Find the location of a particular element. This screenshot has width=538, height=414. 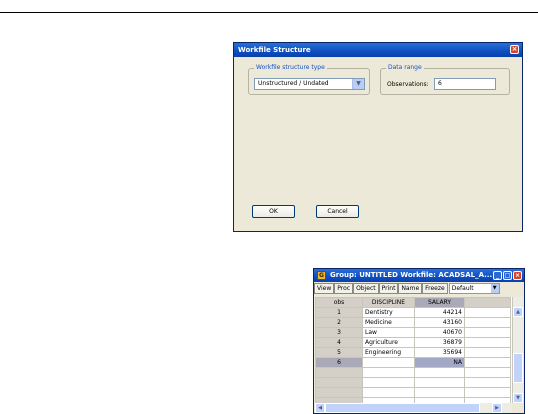

scroll-left-icon: ◀ is located at coordinates (320, 408).